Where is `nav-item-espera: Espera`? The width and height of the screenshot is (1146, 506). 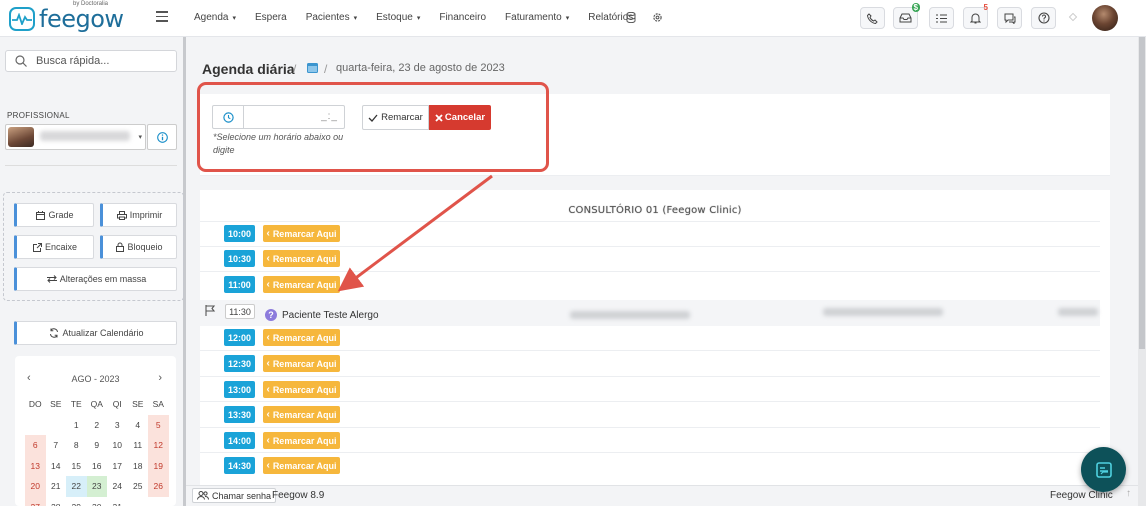
nav-item-espera: Espera is located at coordinates (271, 17).